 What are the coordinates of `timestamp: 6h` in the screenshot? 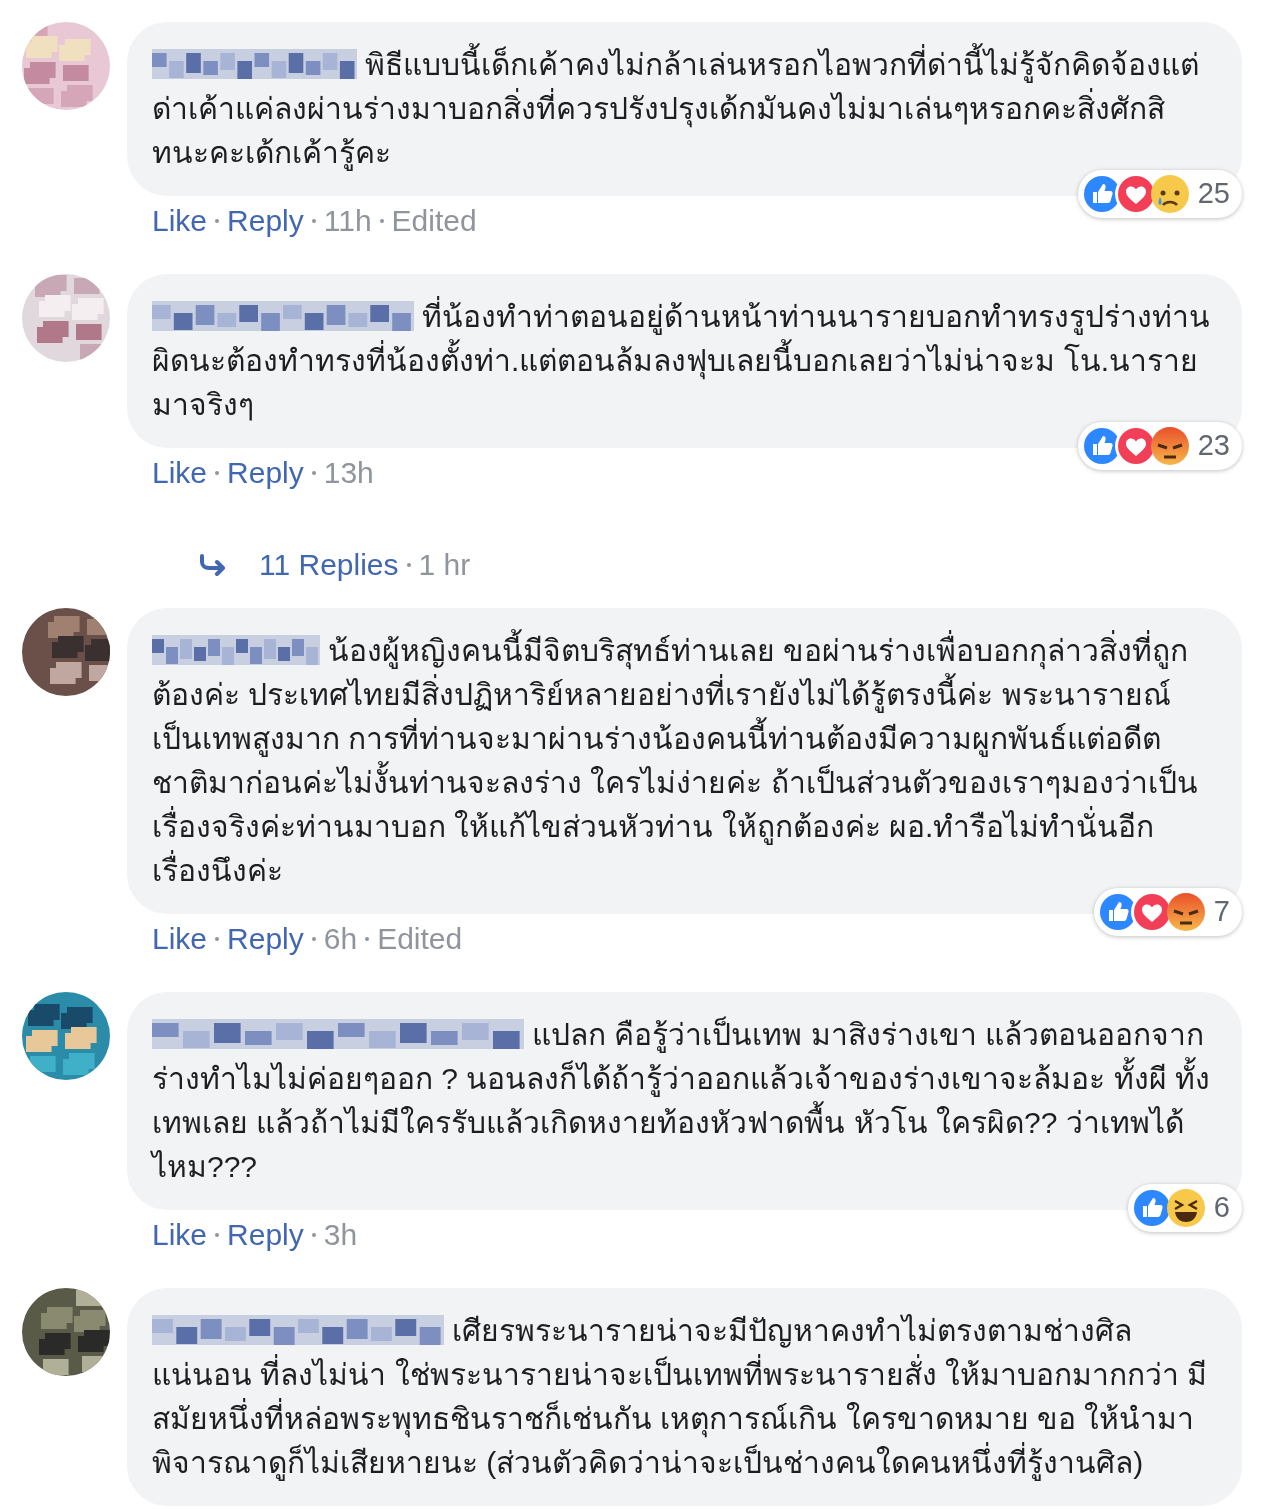 It's located at (340, 939).